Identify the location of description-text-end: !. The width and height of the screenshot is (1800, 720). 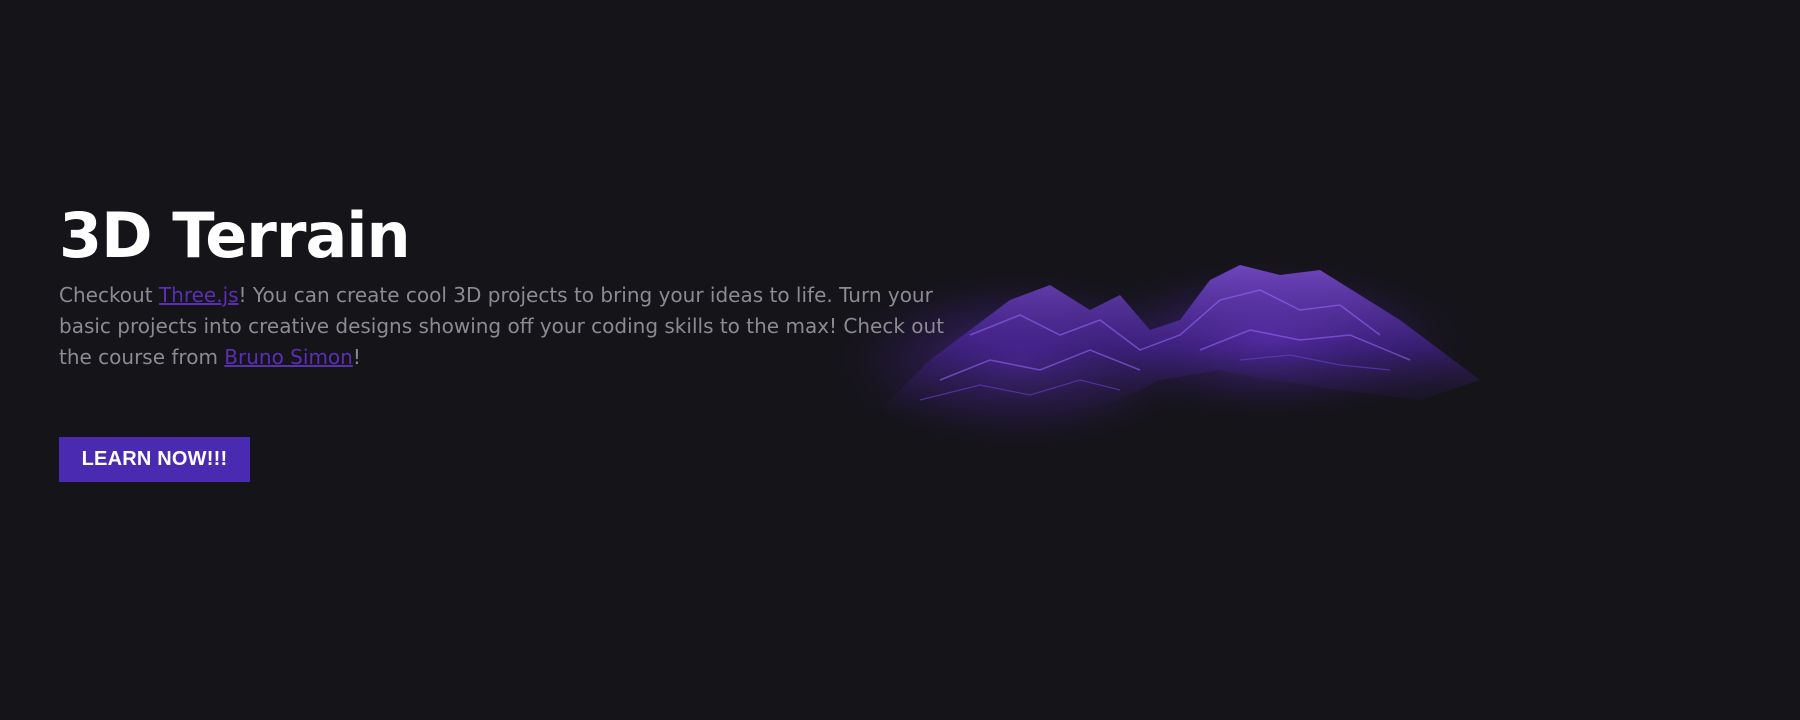
(356, 357).